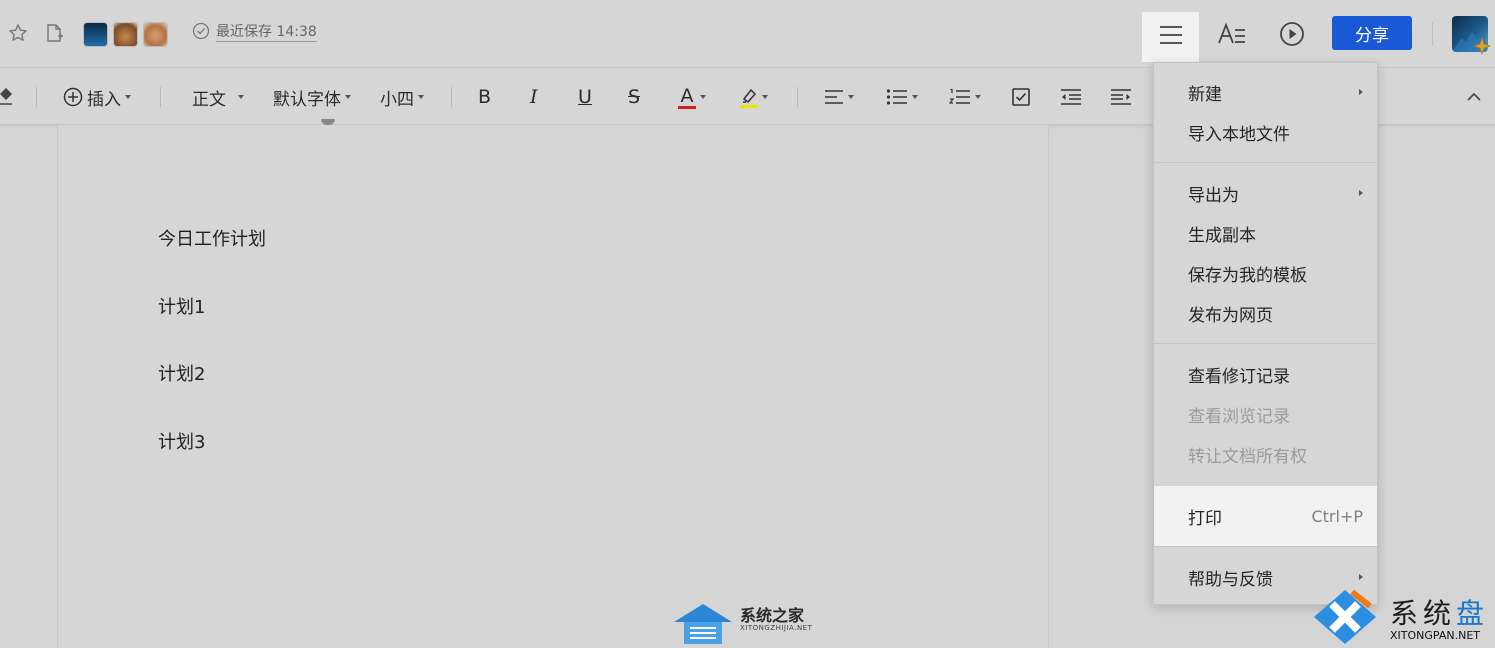 Image resolution: width=1495 pixels, height=648 pixels. What do you see at coordinates (181, 373) in the screenshot?
I see `document-line: 计划2` at bounding box center [181, 373].